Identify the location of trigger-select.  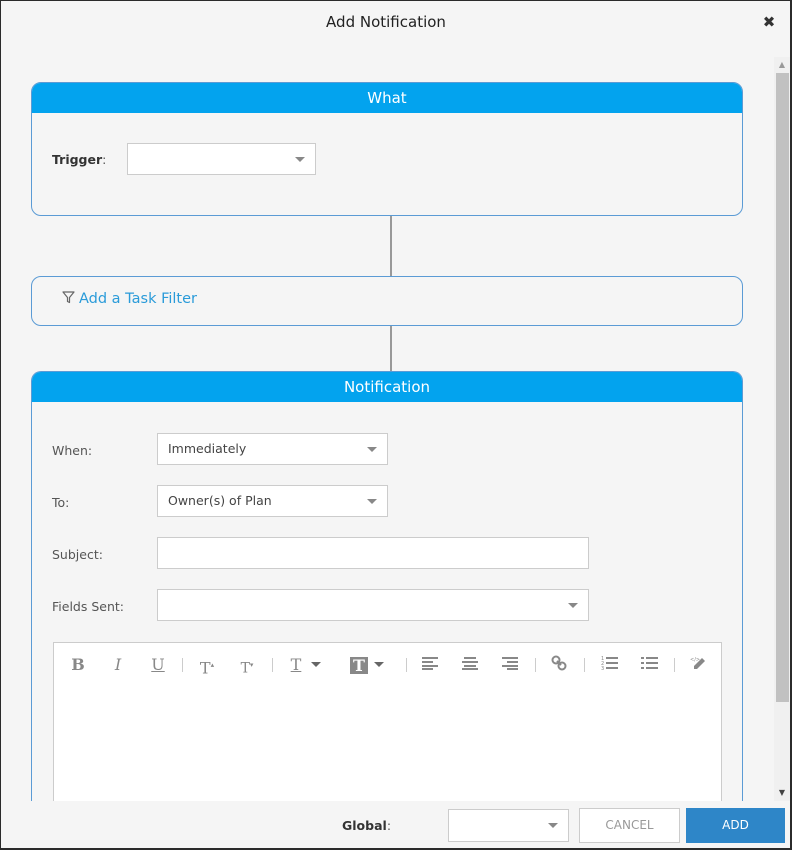
(221, 159).